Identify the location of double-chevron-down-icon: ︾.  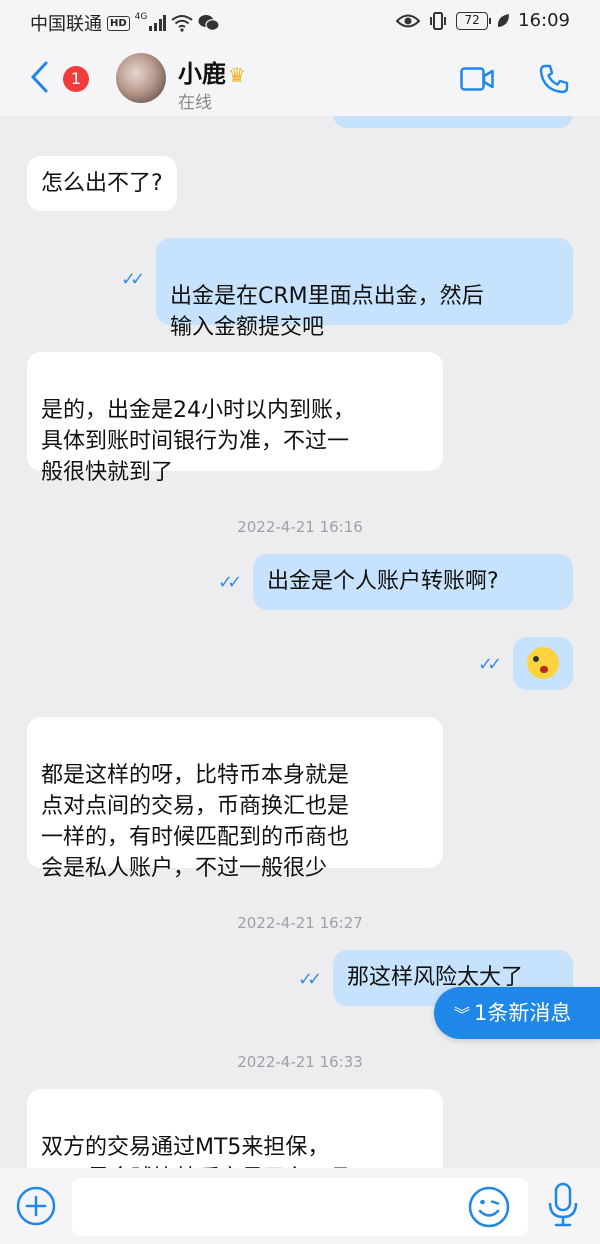
(462, 1014).